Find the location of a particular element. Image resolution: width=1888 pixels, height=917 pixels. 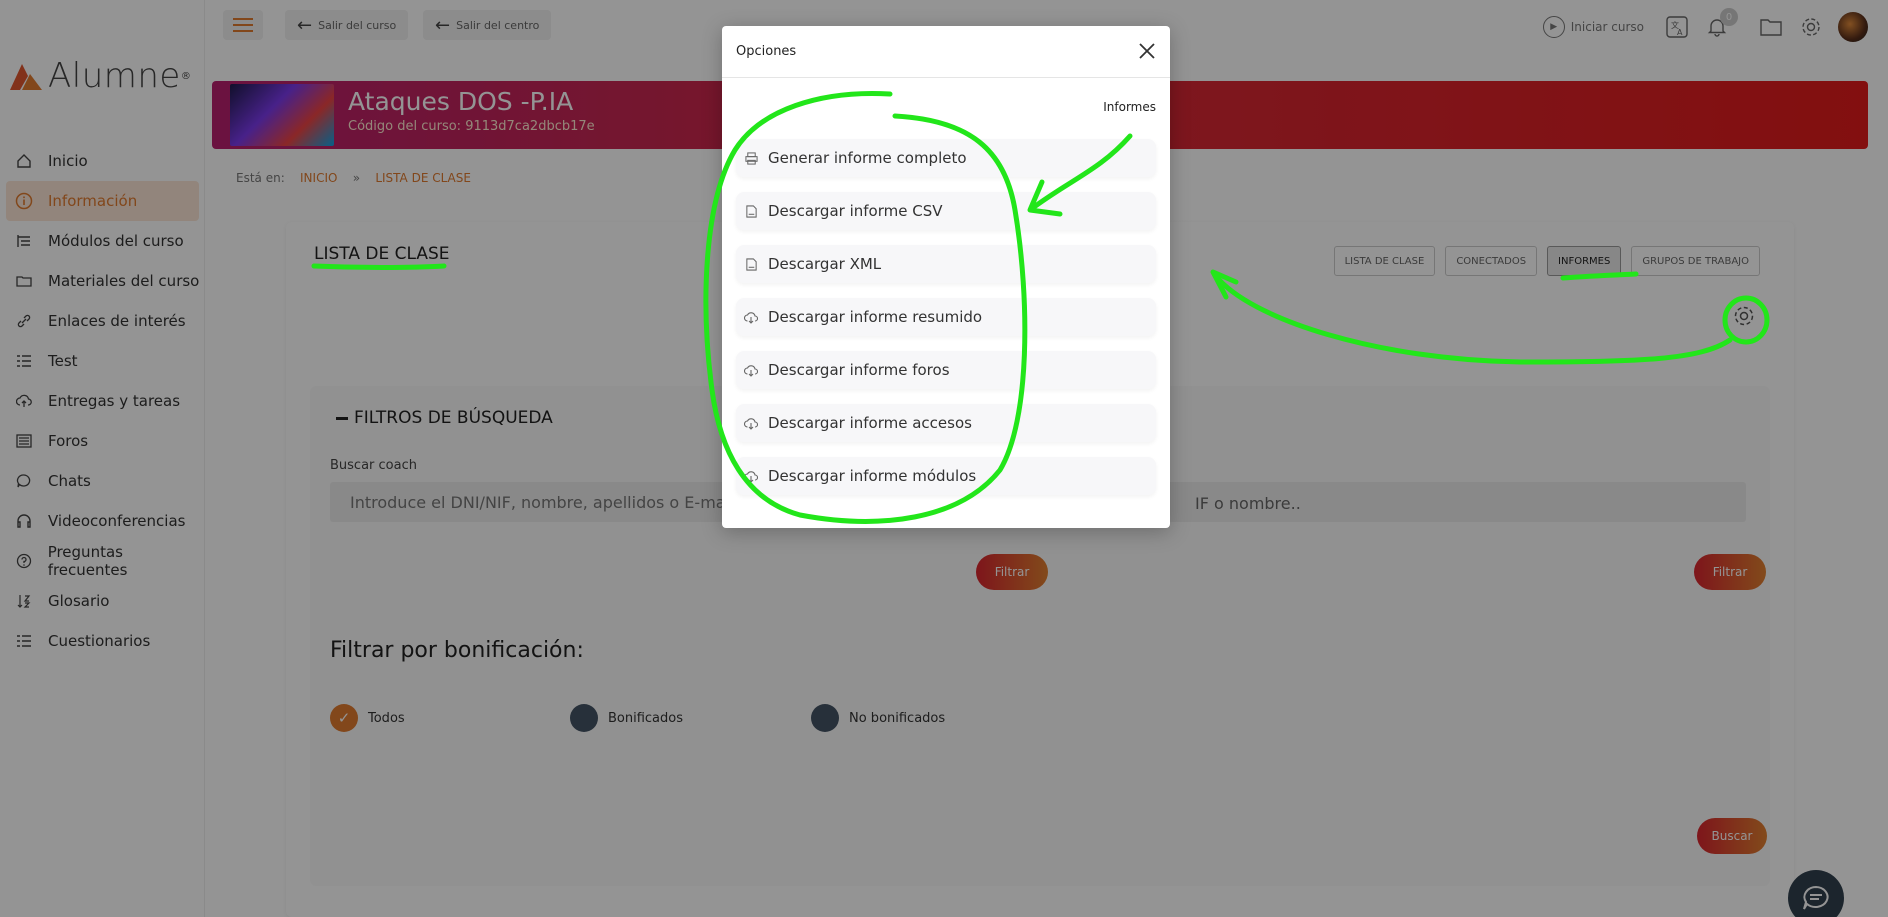

option-descargar-informe-foros: Descargar informe foros is located at coordinates (946, 370).